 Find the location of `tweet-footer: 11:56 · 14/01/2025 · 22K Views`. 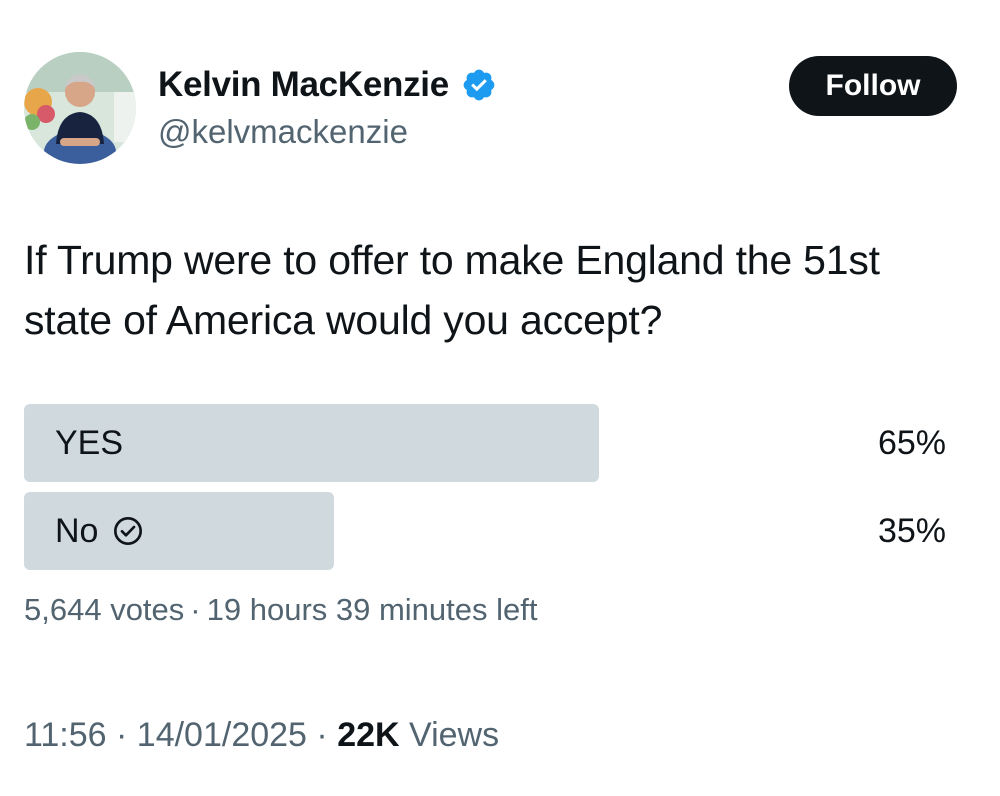

tweet-footer: 11:56 · 14/01/2025 · 22K Views is located at coordinates (261, 735).